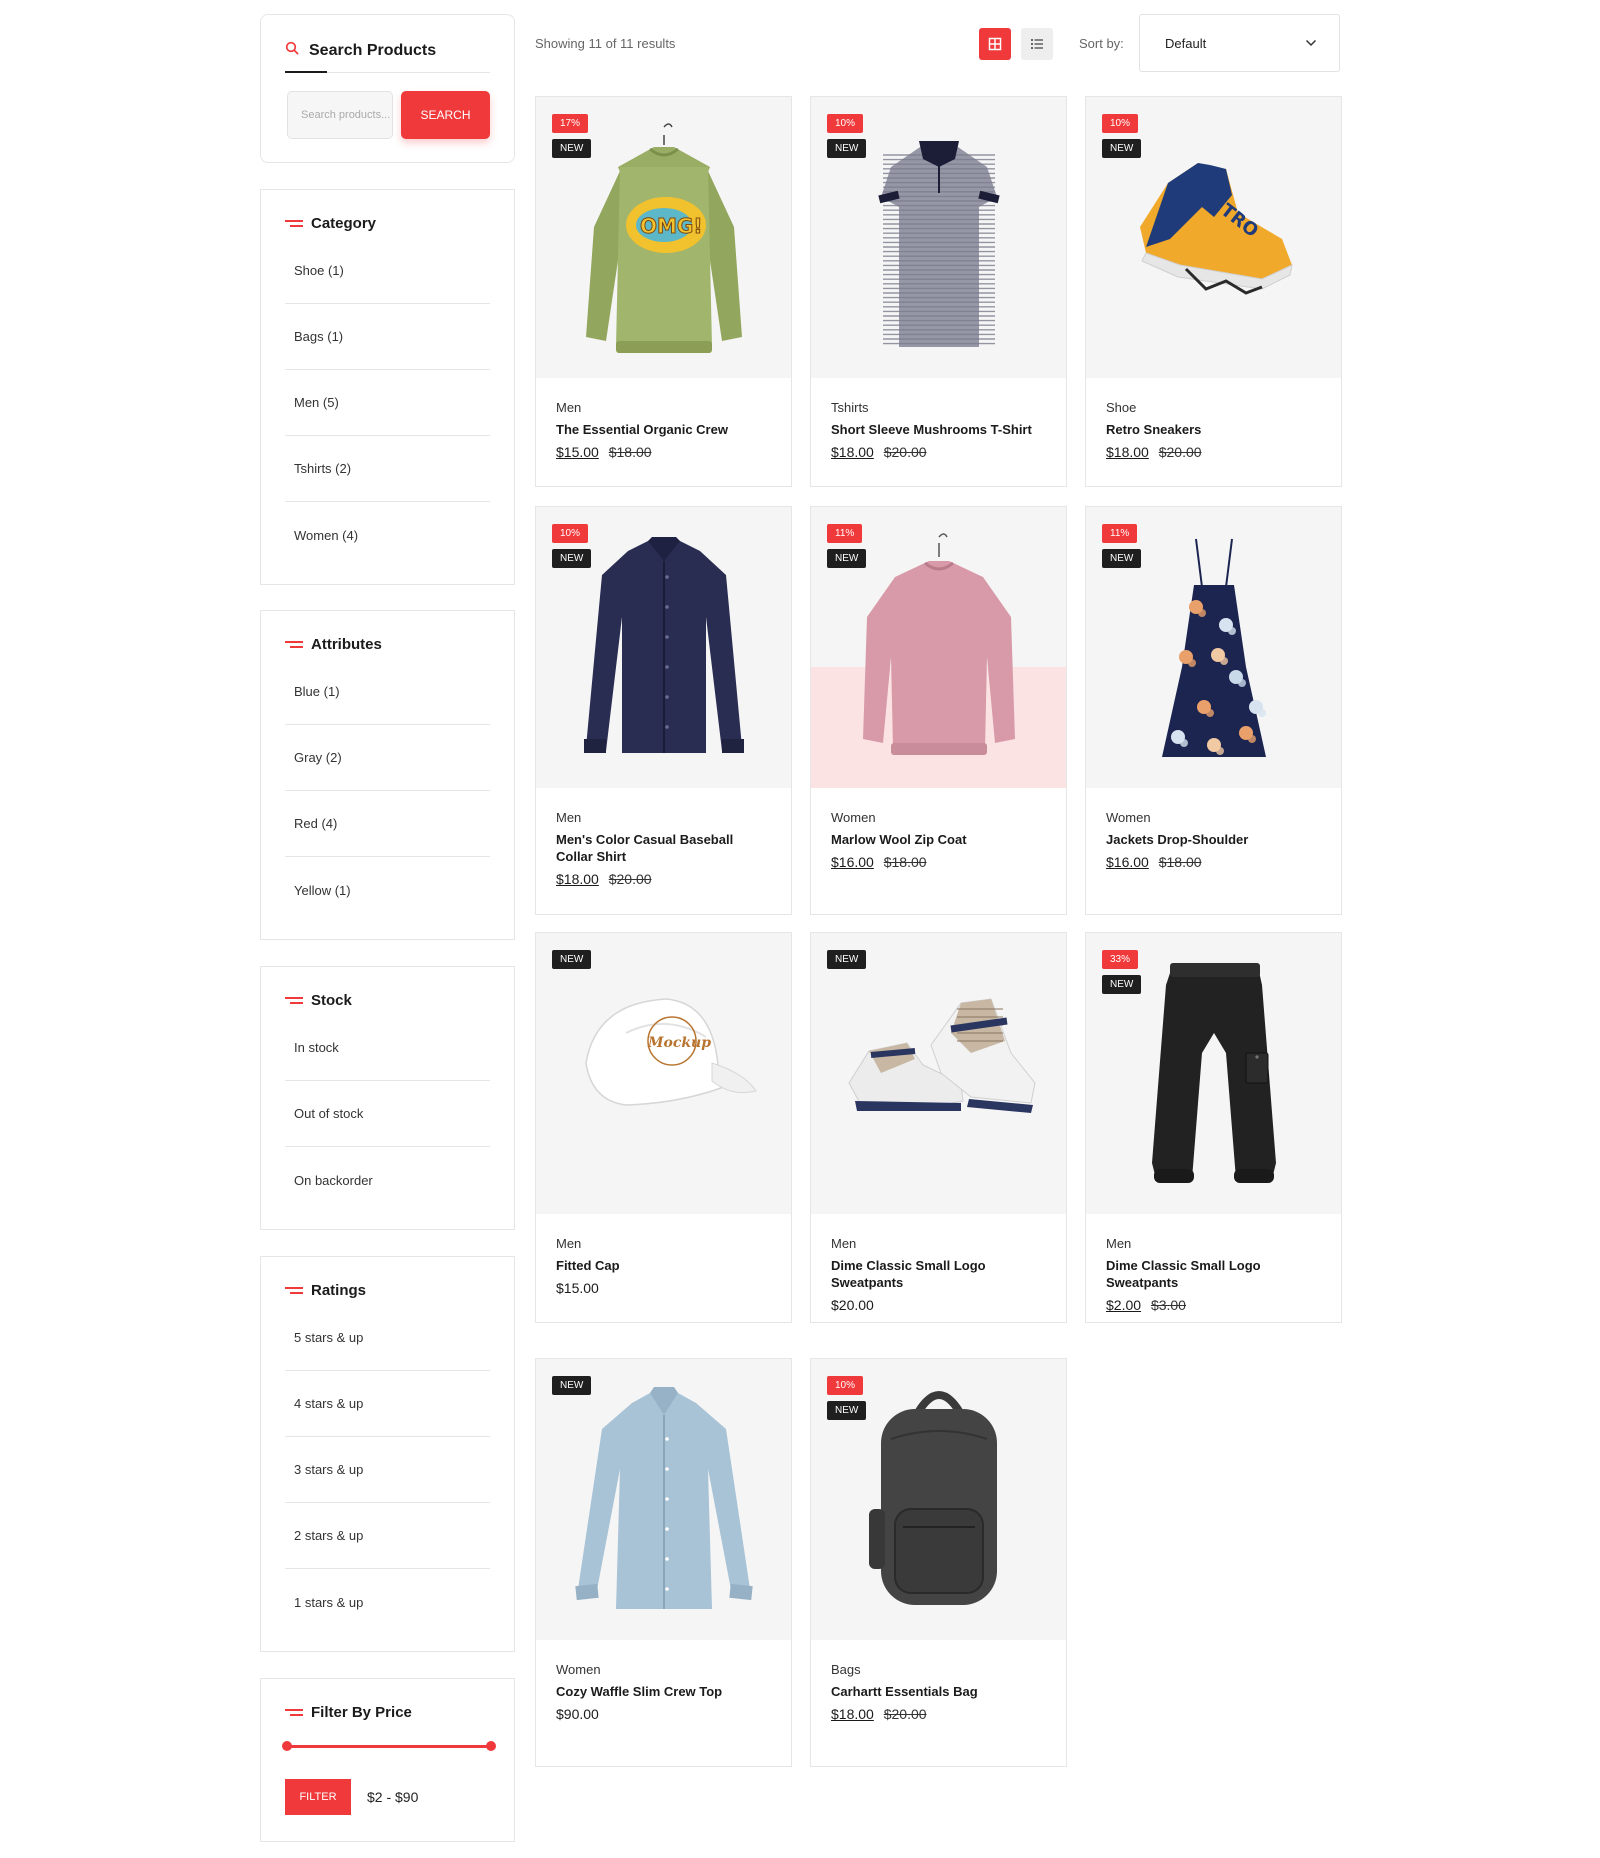  I want to click on price-range-track, so click(389, 1746).